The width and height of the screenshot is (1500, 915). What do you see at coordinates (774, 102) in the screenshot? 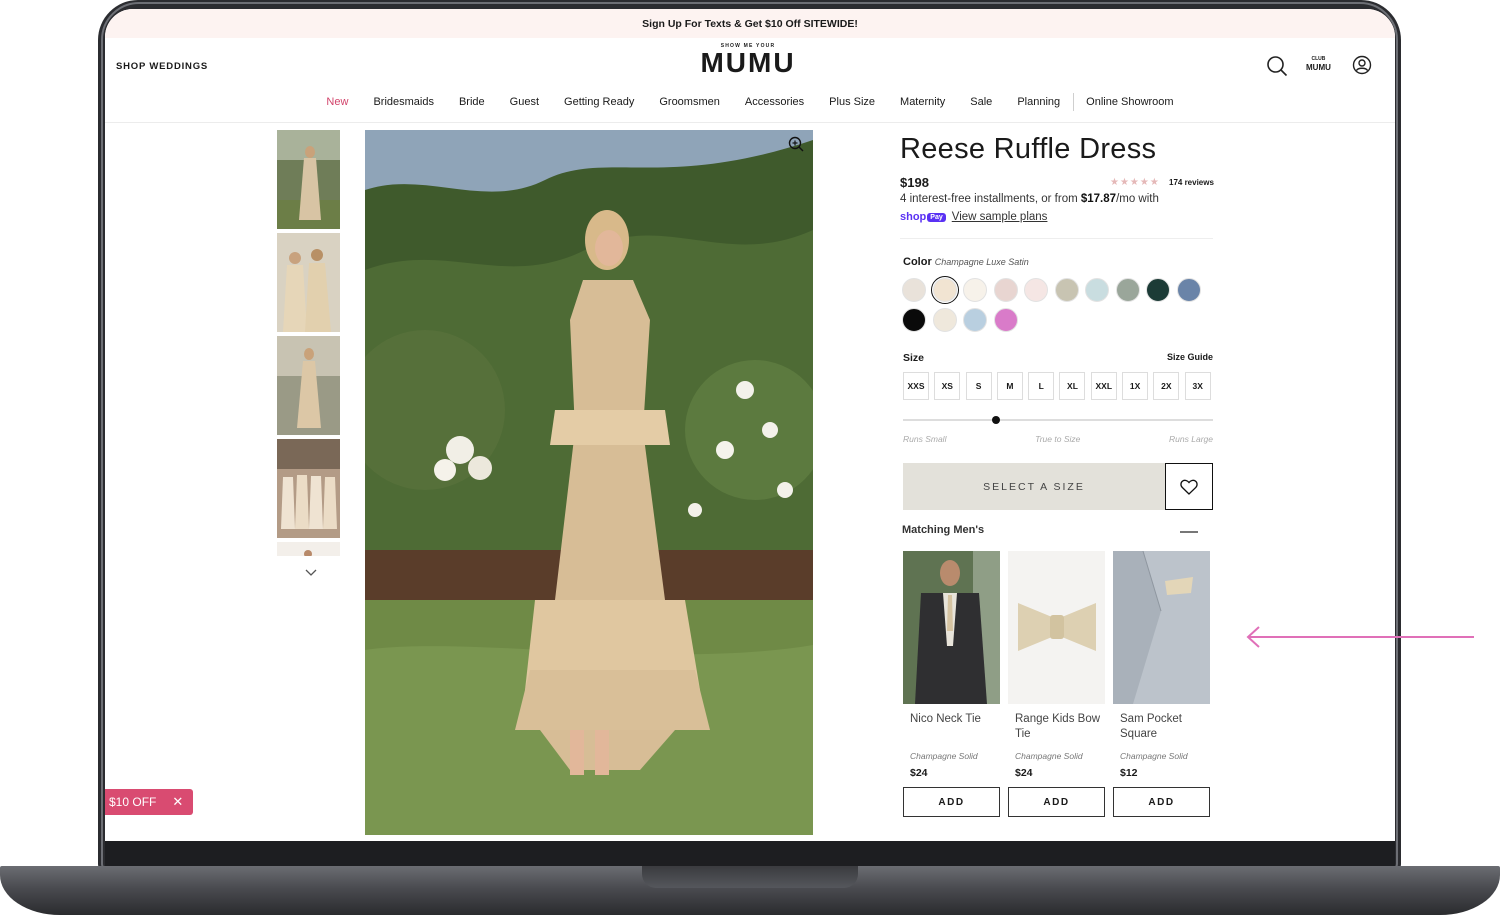
I see `nav-accessories: Accessories` at bounding box center [774, 102].